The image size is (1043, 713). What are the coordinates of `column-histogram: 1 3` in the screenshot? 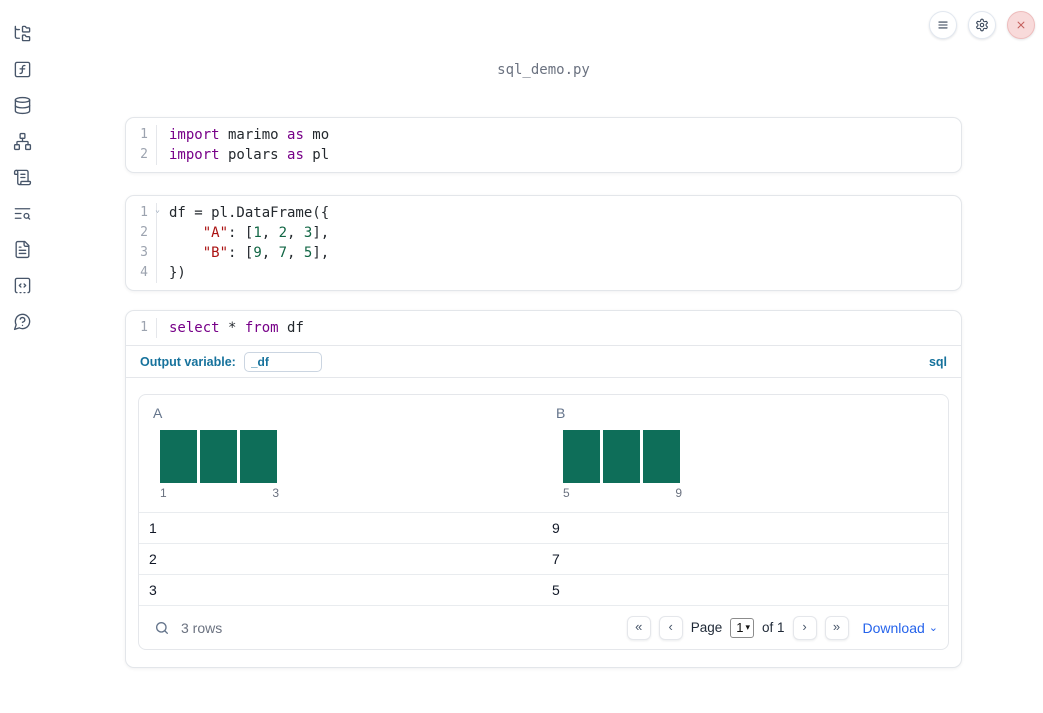 It's located at (219, 465).